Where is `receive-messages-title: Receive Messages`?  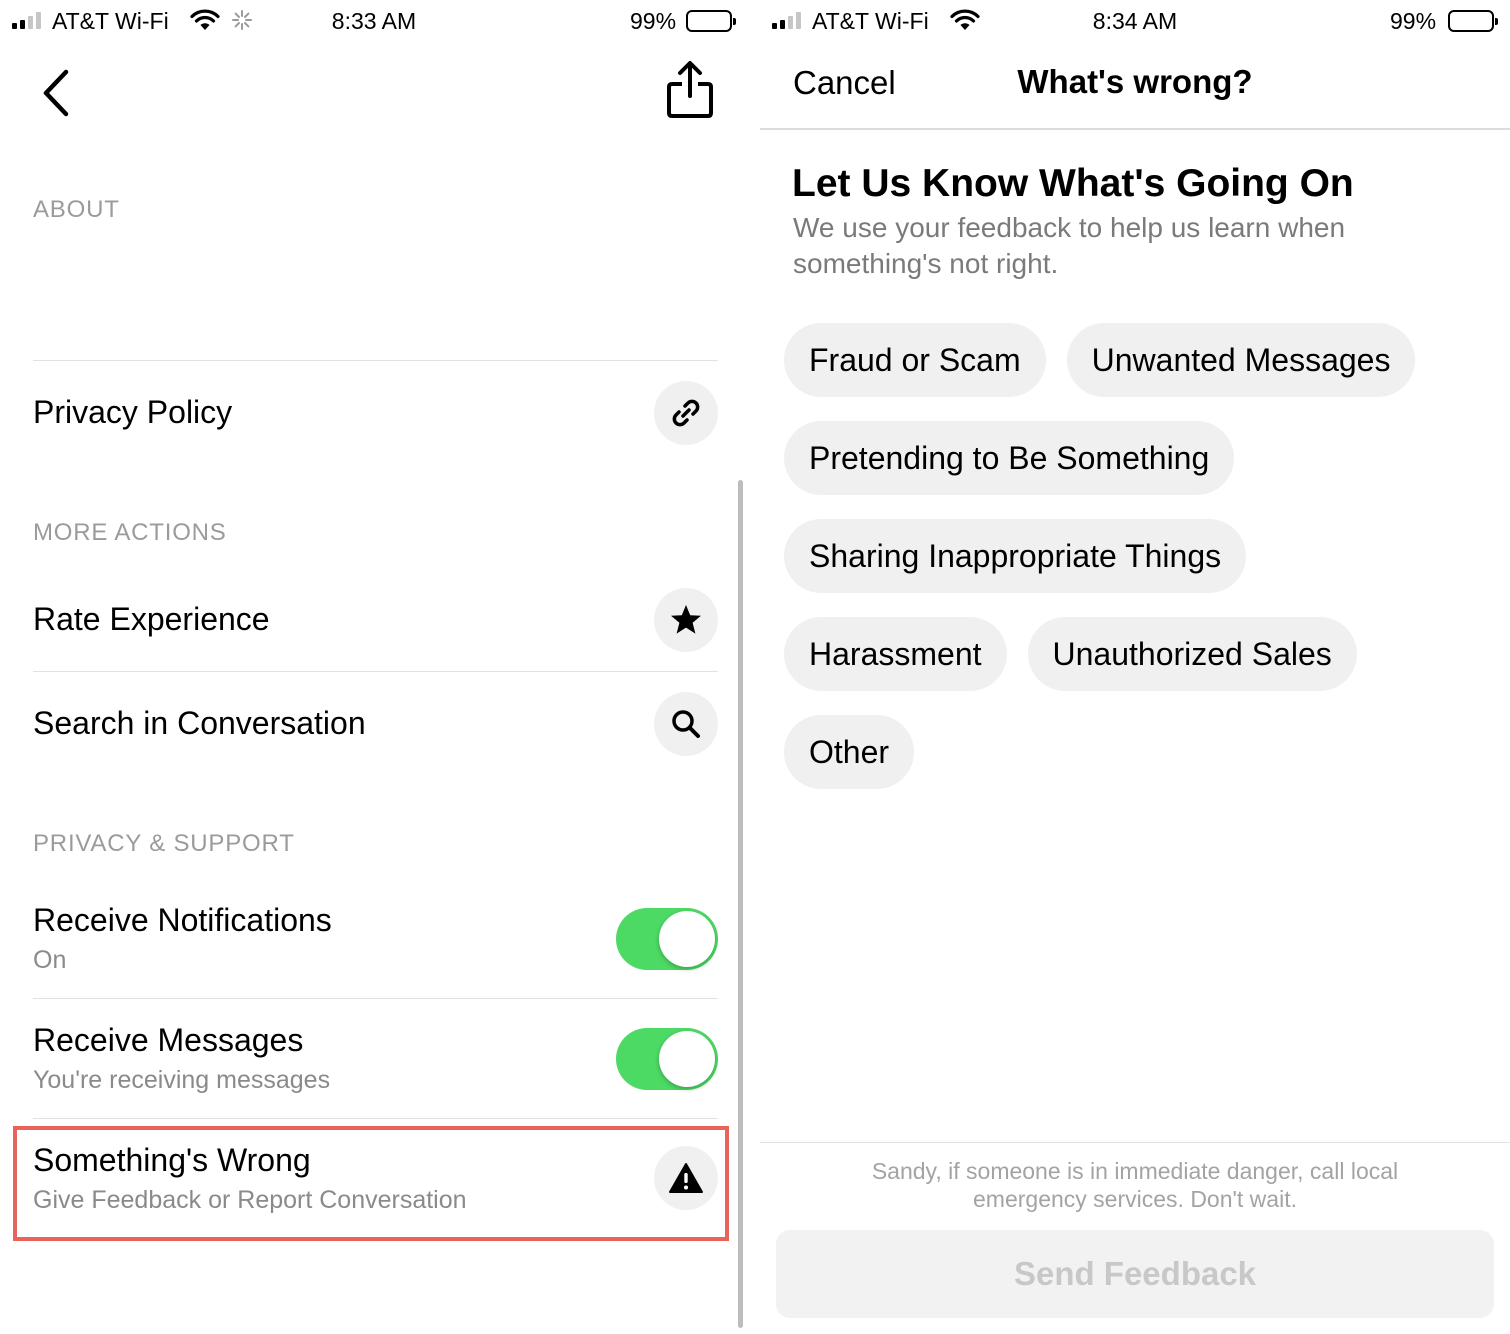
receive-messages-title: Receive Messages is located at coordinates (168, 1040).